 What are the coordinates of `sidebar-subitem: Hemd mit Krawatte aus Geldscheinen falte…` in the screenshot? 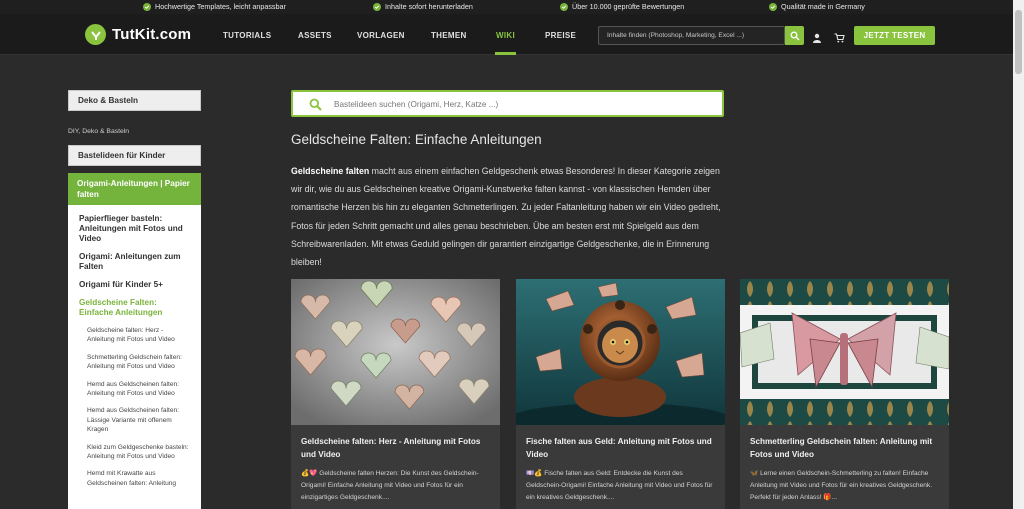 It's located at (139, 478).